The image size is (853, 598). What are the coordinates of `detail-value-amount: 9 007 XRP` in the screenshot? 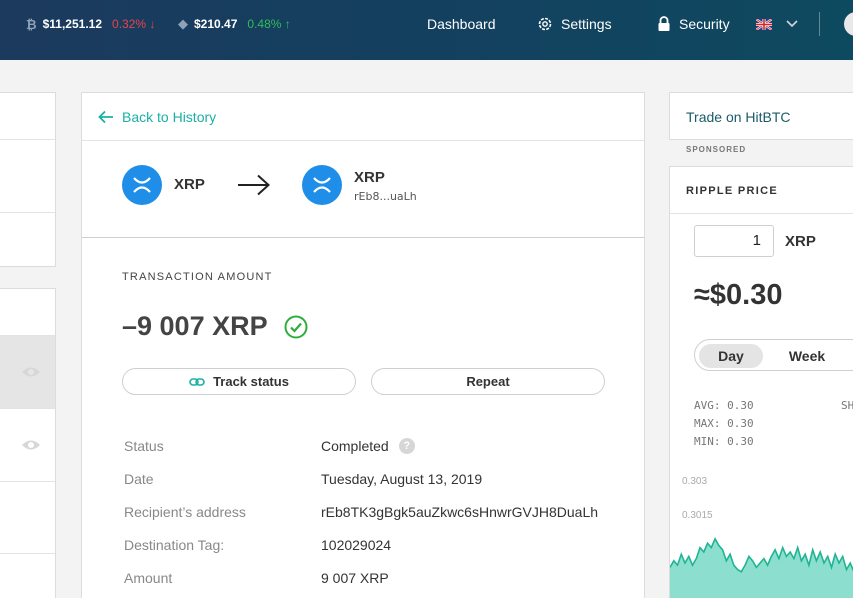 It's located at (355, 578).